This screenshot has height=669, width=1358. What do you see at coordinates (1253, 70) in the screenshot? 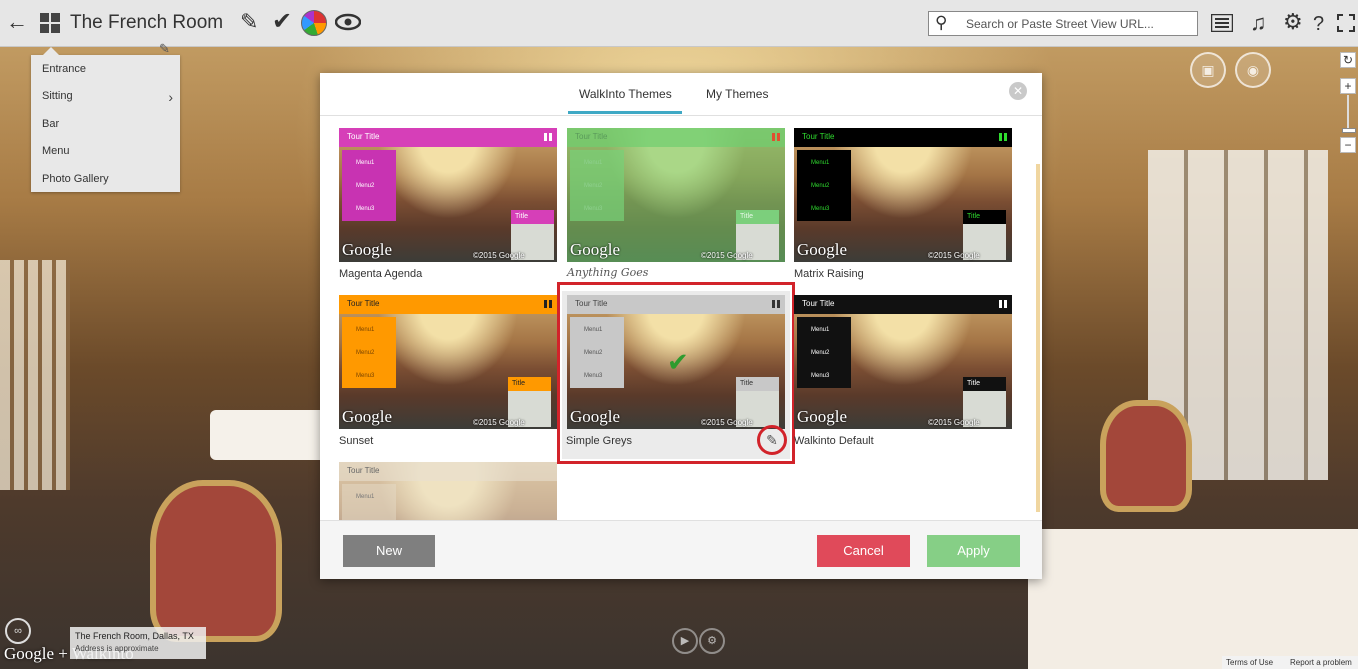
I see `camera-button: ◉` at bounding box center [1253, 70].